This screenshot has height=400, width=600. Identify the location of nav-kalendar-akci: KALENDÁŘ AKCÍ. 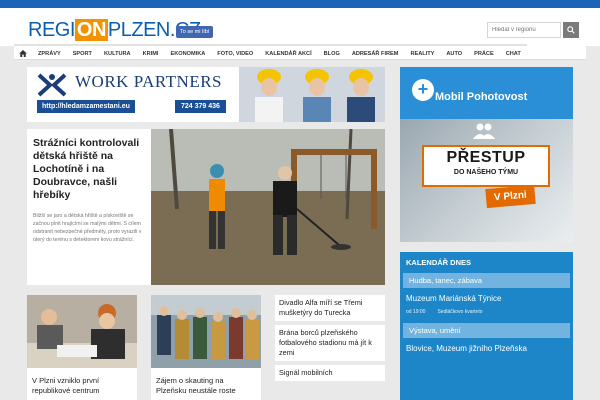
(288, 51).